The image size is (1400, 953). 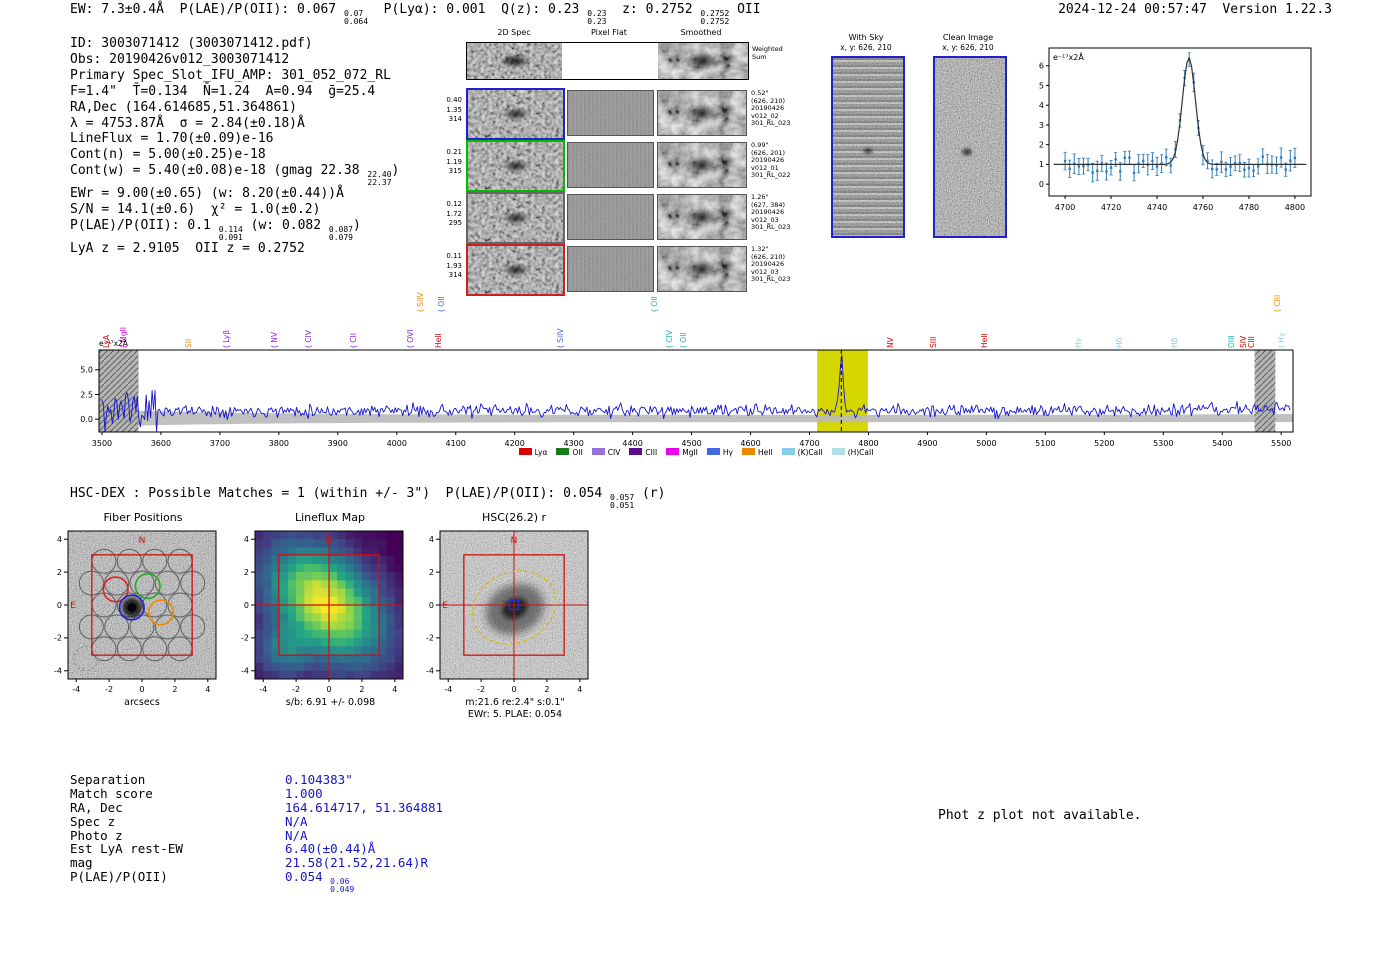 I want to click on axis-label: 4100, so click(x=456, y=443).